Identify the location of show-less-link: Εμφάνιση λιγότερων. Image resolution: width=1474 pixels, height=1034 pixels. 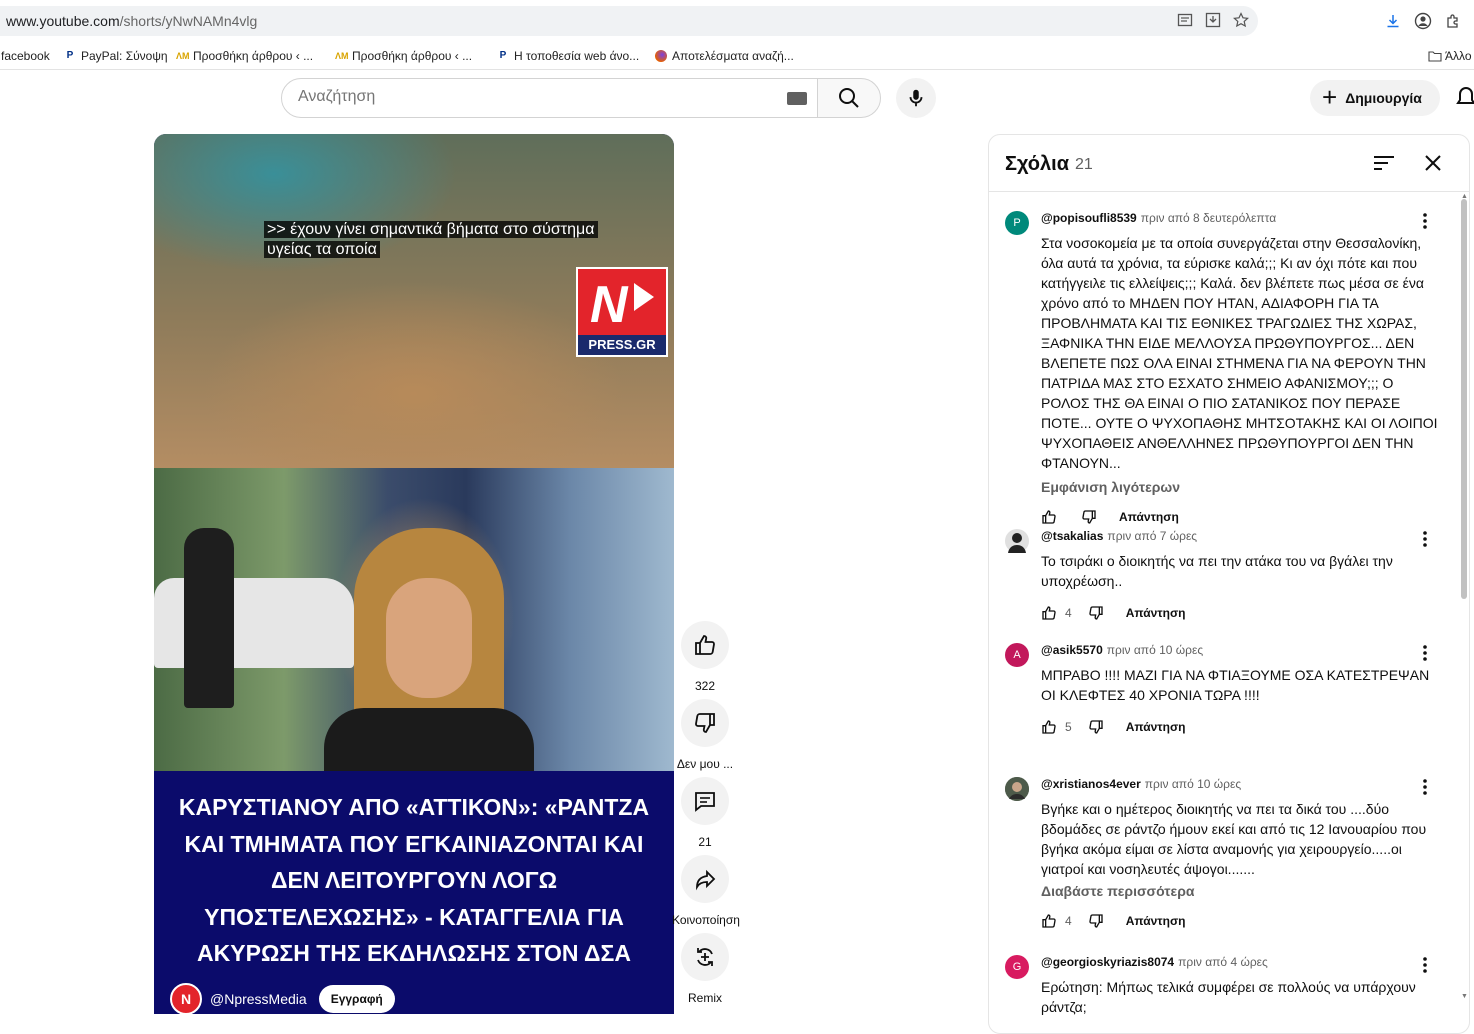
(1241, 487).